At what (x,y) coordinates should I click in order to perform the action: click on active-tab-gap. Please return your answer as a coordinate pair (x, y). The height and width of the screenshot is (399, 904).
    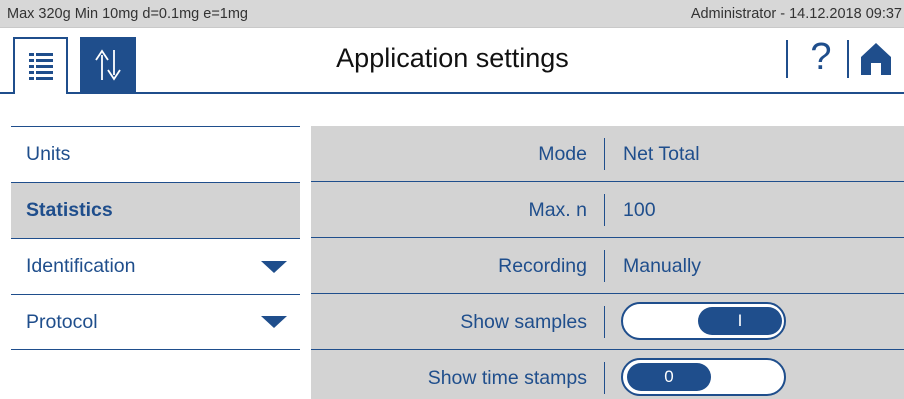
    Looking at the image, I should click on (40, 93).